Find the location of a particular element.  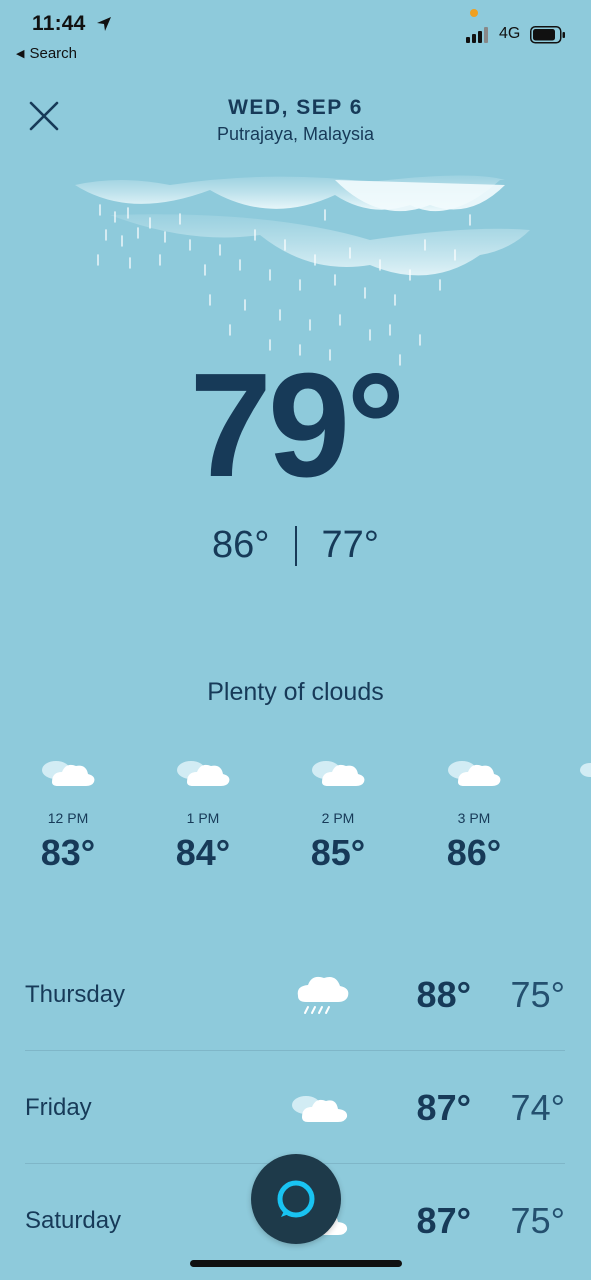

hourly-forecast-item: 2 PM 85° is located at coordinates (338, 813).